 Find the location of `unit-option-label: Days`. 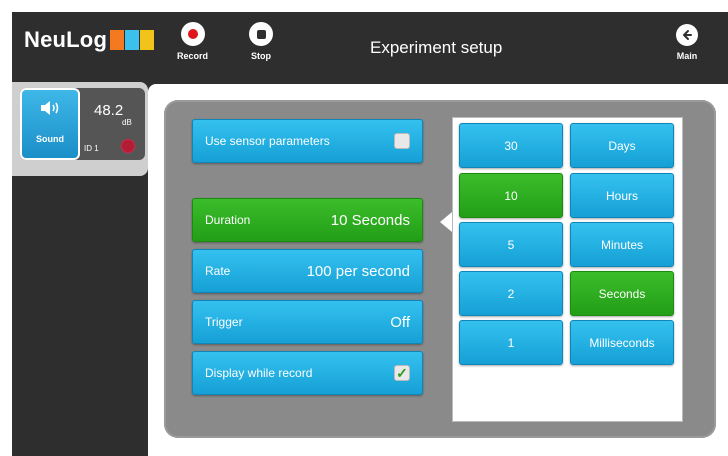

unit-option-label: Days is located at coordinates (622, 145).